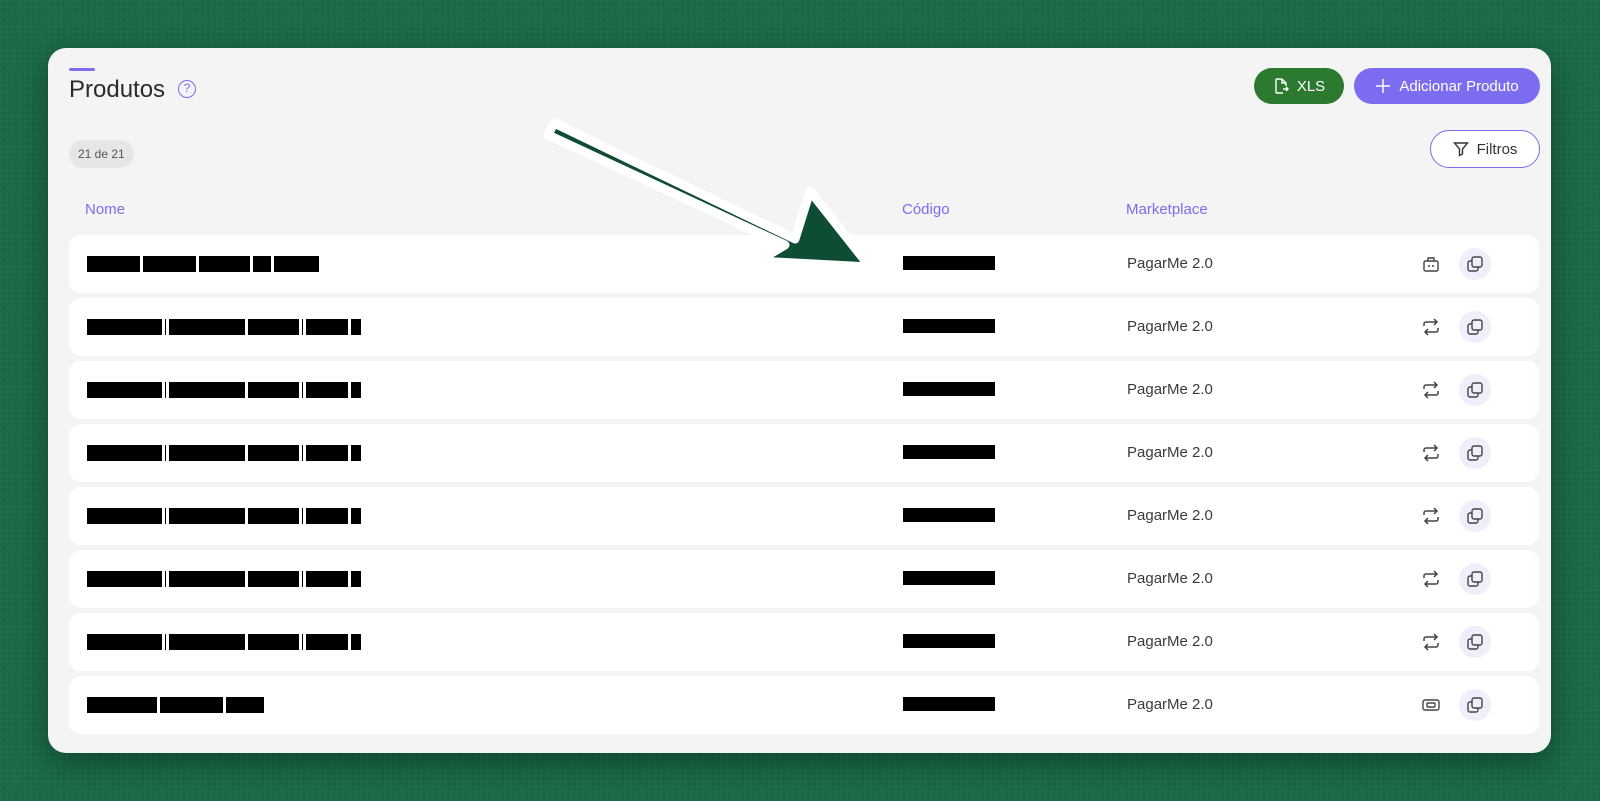 The width and height of the screenshot is (1600, 801). I want to click on filters-button: Filtros, so click(1485, 149).